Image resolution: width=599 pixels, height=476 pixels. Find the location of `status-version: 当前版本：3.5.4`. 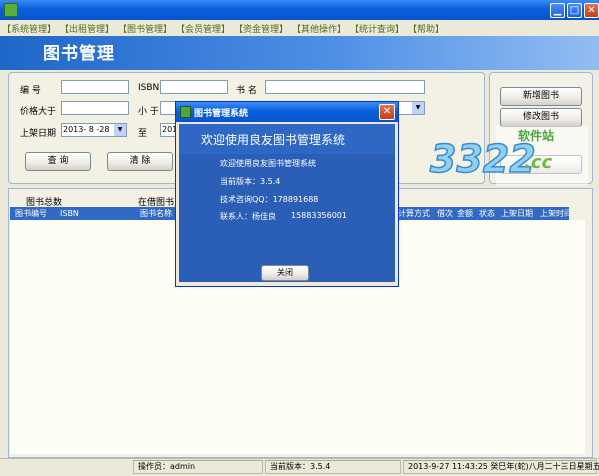

status-version: 当前版本：3.5.4 is located at coordinates (333, 467).